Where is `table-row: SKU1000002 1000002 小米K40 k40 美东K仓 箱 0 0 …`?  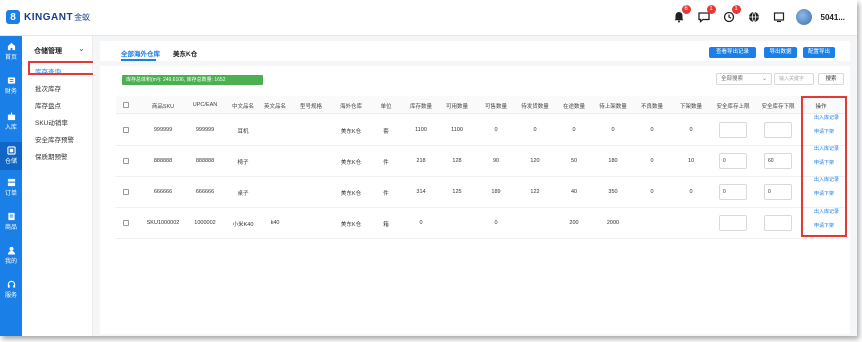 table-row: SKU1000002 1000002 小米K40 k40 美东K仓 箱 0 0 … is located at coordinates (481, 223).